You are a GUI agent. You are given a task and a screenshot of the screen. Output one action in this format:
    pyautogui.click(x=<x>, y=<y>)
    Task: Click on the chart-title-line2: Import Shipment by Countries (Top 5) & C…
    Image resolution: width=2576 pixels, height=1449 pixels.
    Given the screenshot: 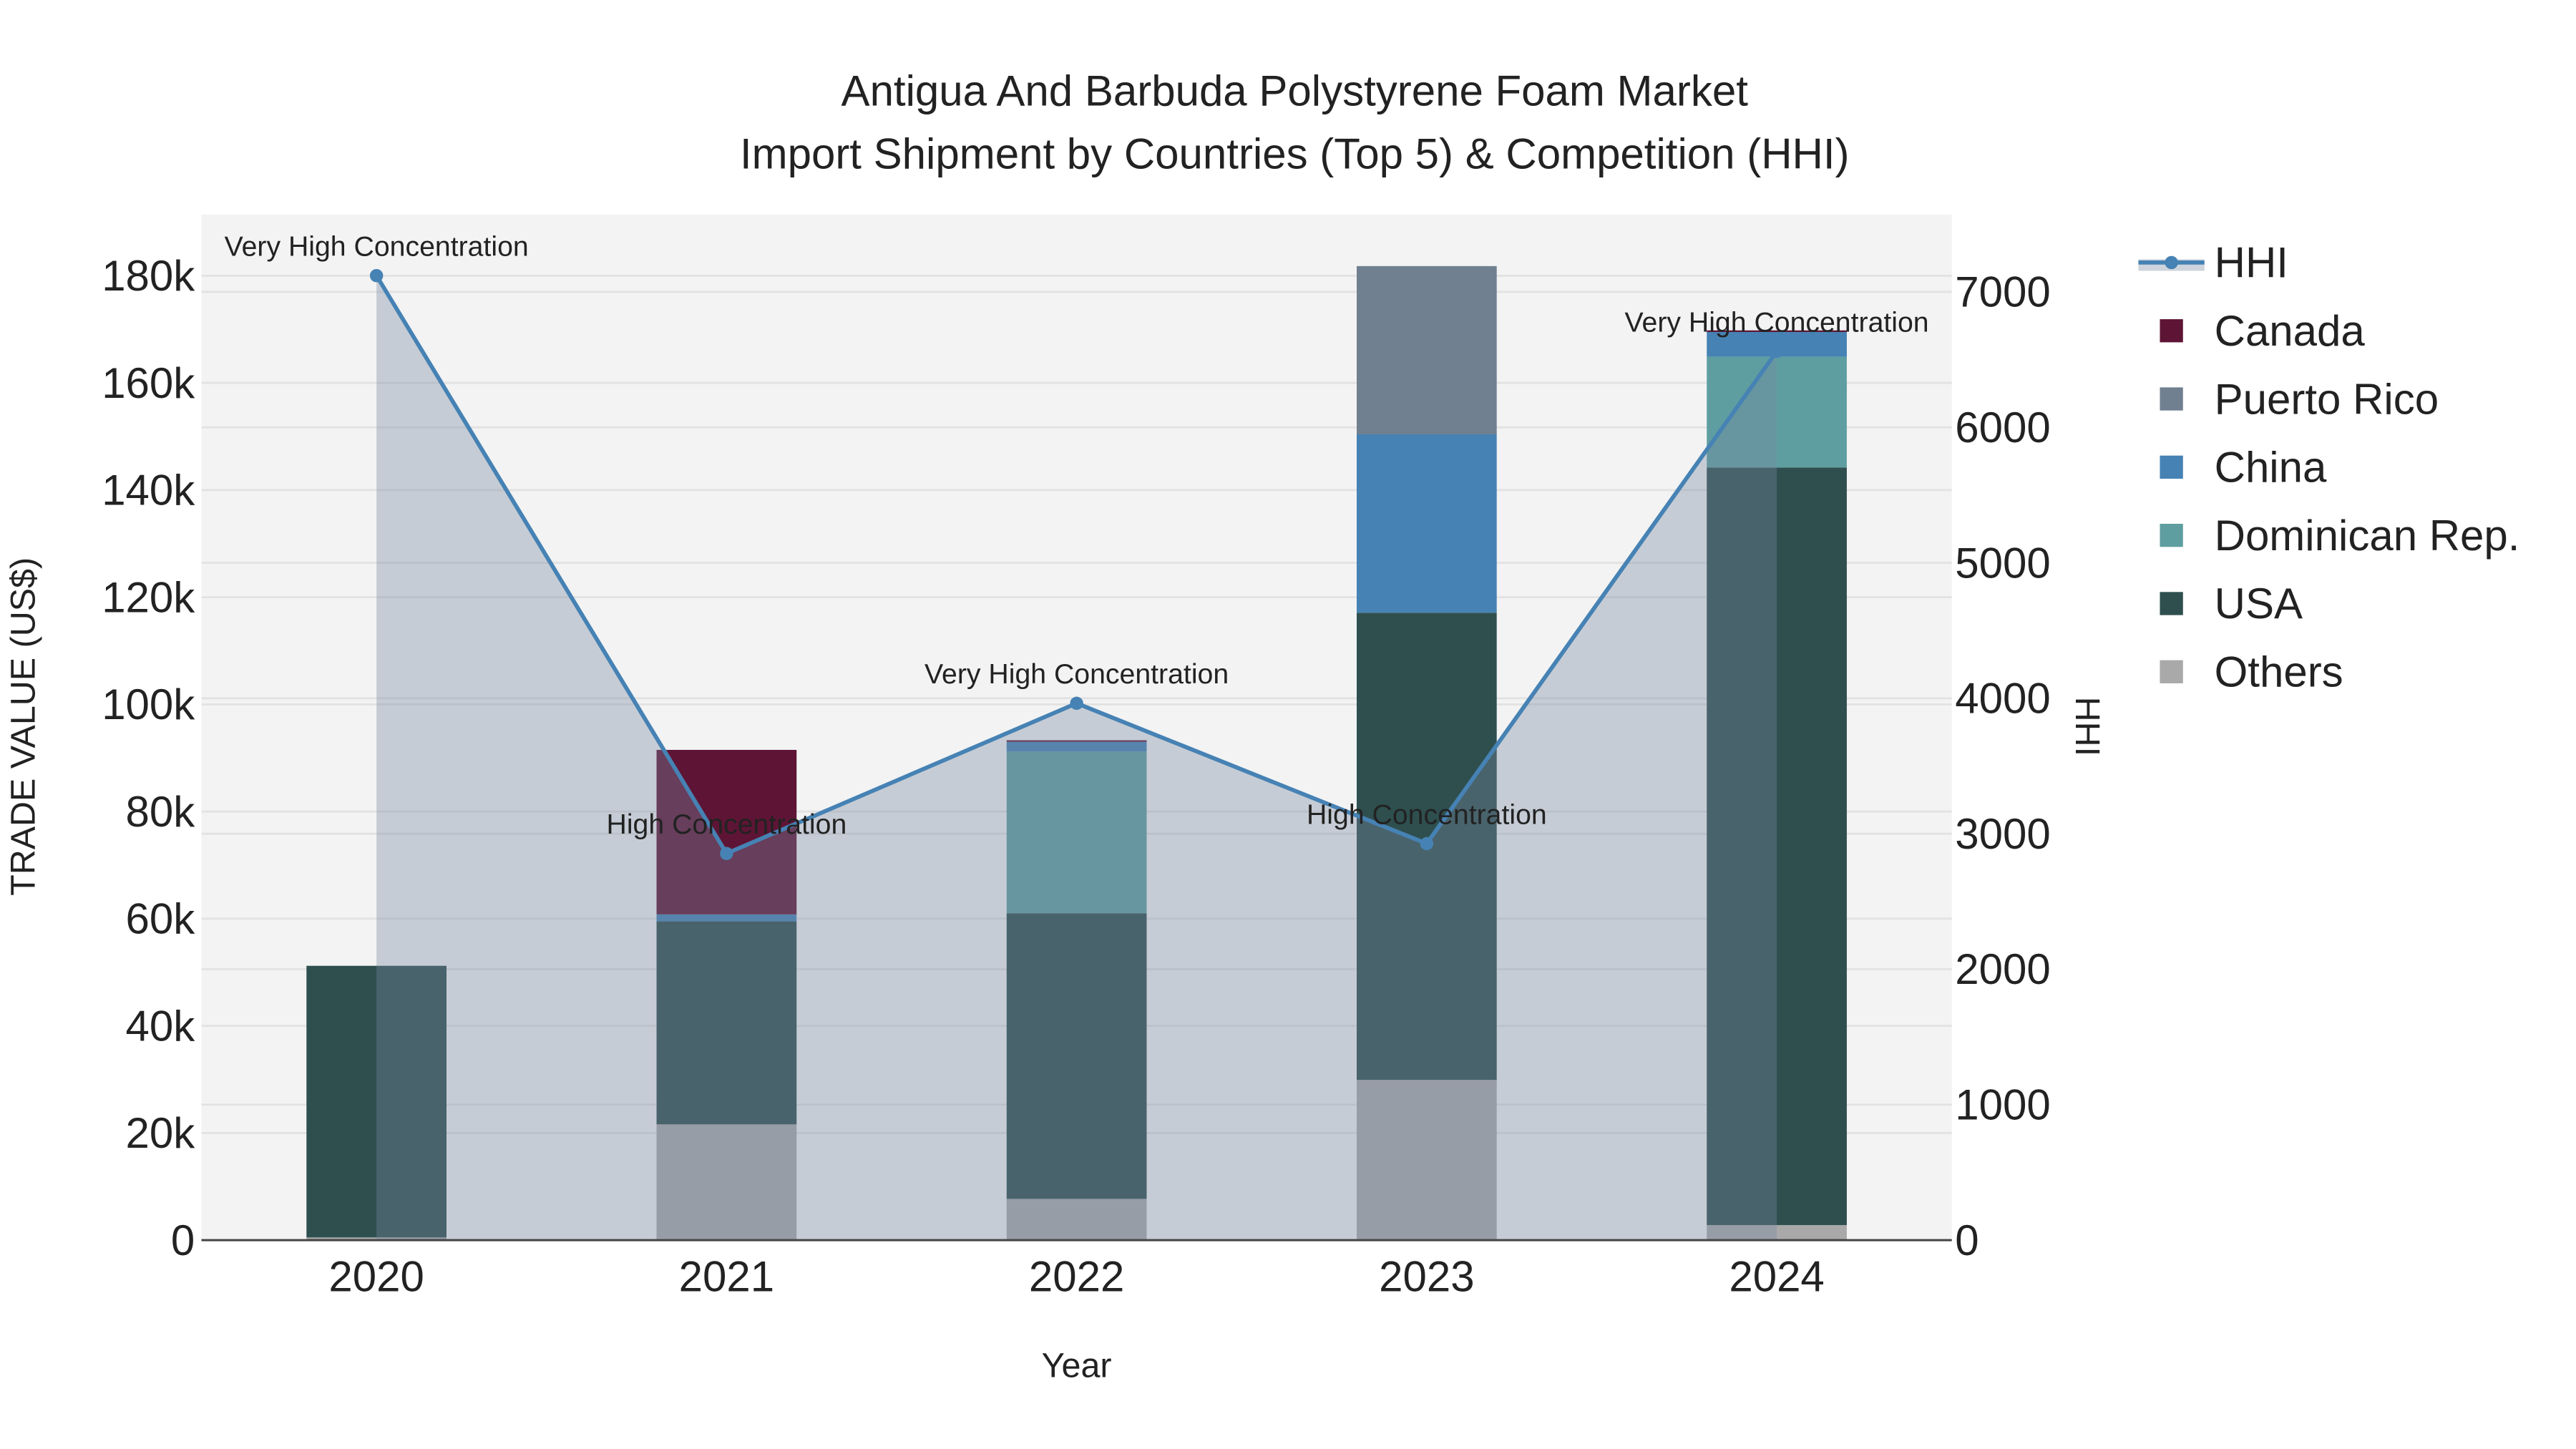 What is the action you would take?
    pyautogui.click(x=1295, y=153)
    